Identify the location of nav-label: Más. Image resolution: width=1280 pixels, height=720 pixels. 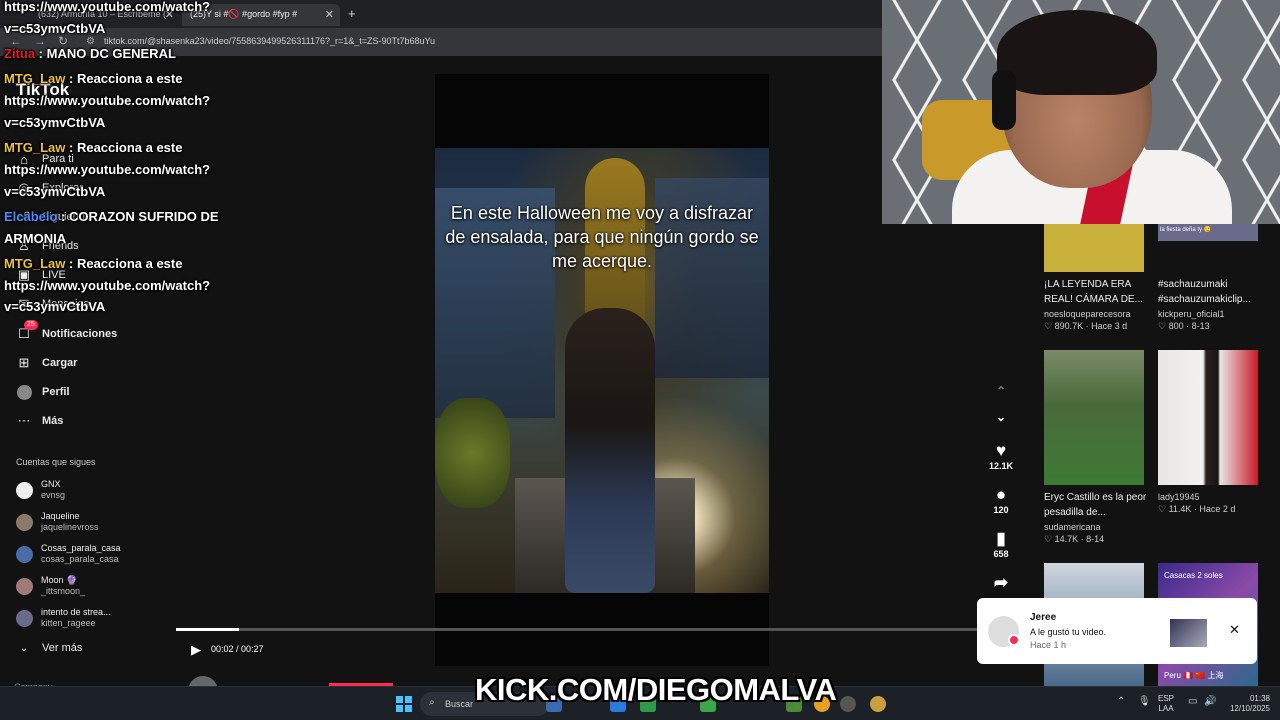
(53, 421).